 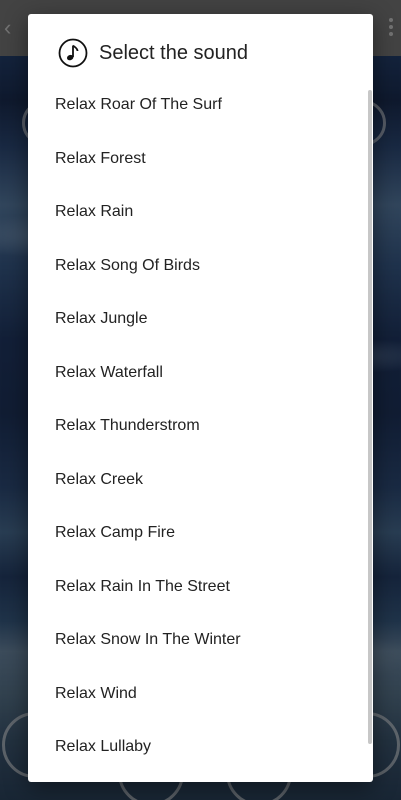 What do you see at coordinates (200, 212) in the screenshot?
I see `sound-option-rain: Relax Rain` at bounding box center [200, 212].